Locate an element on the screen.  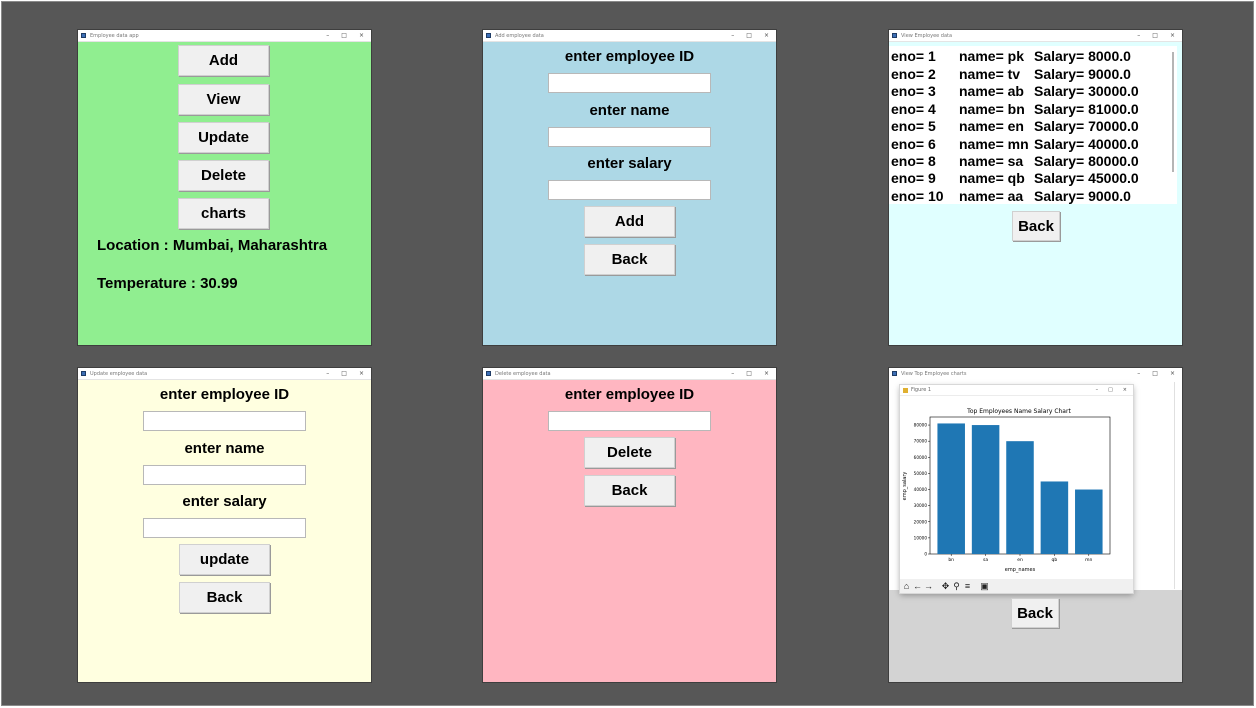
window-title: View Top Employee charts is located at coordinates (934, 373).